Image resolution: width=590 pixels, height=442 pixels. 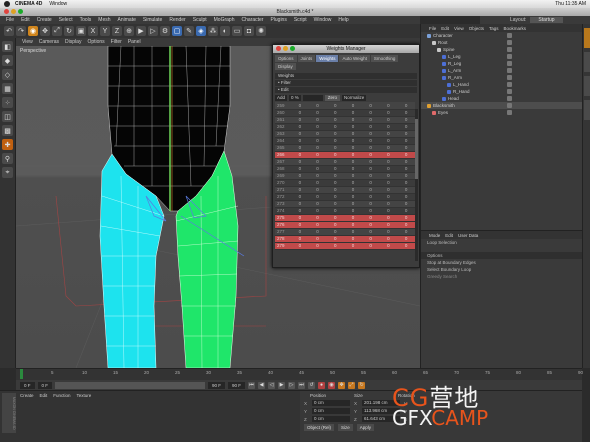 What do you see at coordinates (345, 239) in the screenshot?
I see `table-row: 278 0 0 0 0 0 0 0` at bounding box center [345, 239].